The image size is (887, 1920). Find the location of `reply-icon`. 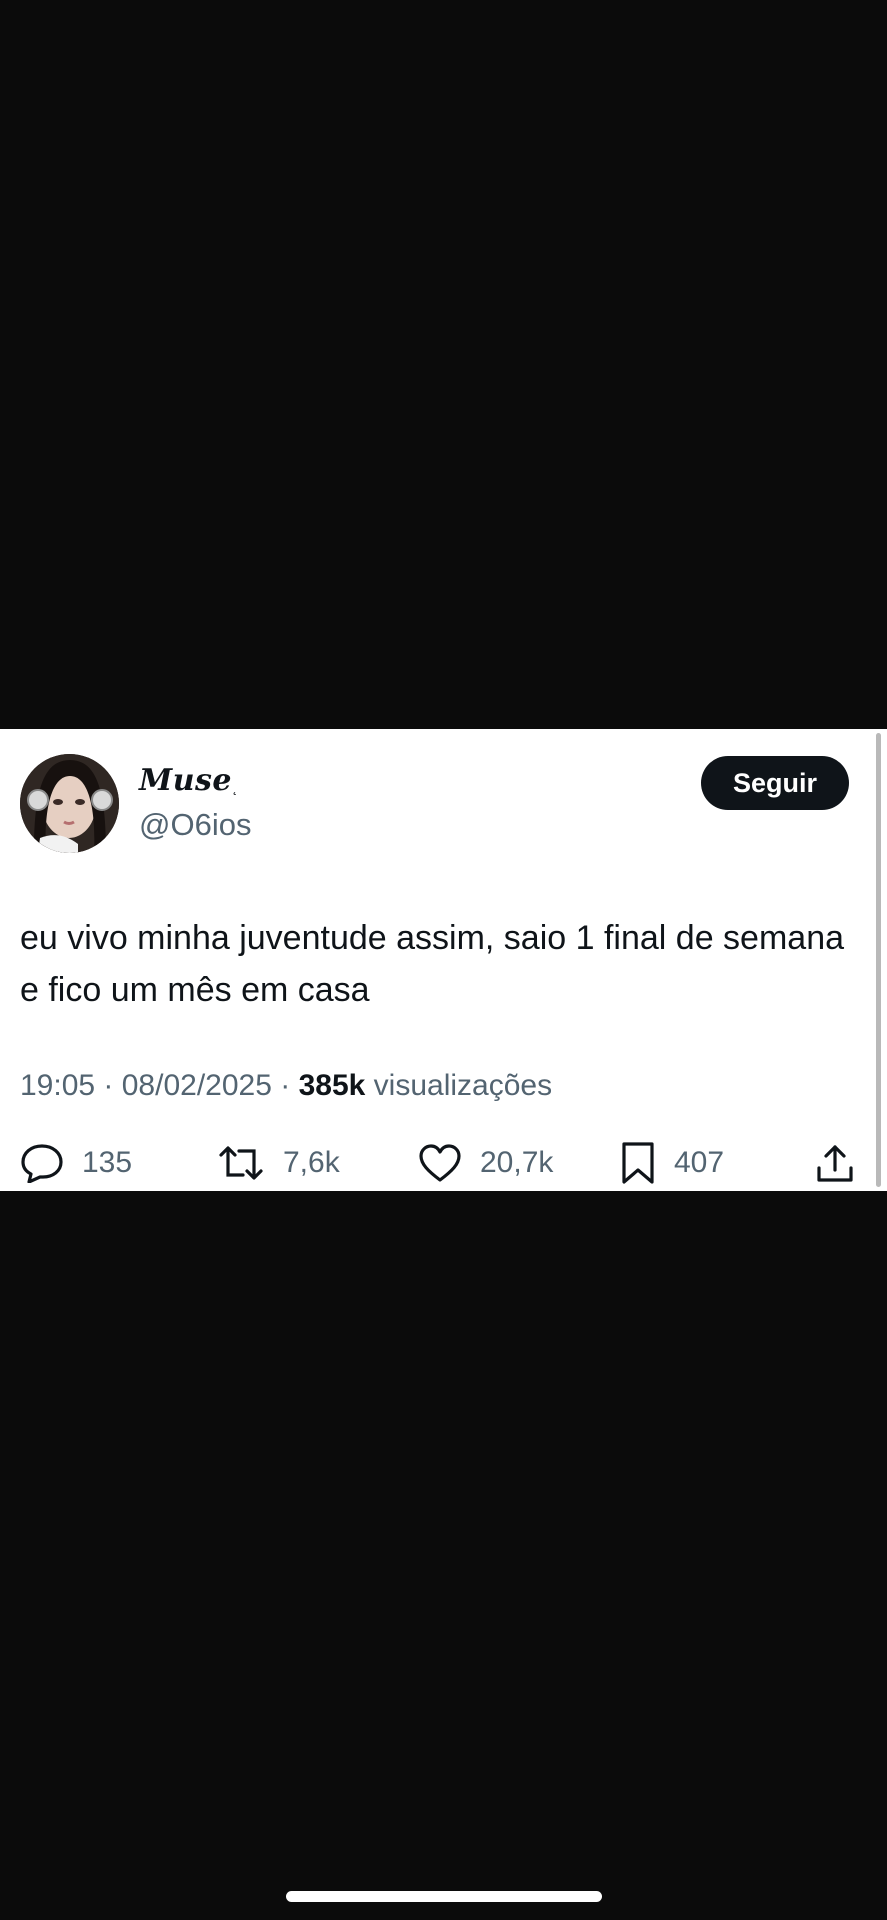

reply-icon is located at coordinates (42, 1163).